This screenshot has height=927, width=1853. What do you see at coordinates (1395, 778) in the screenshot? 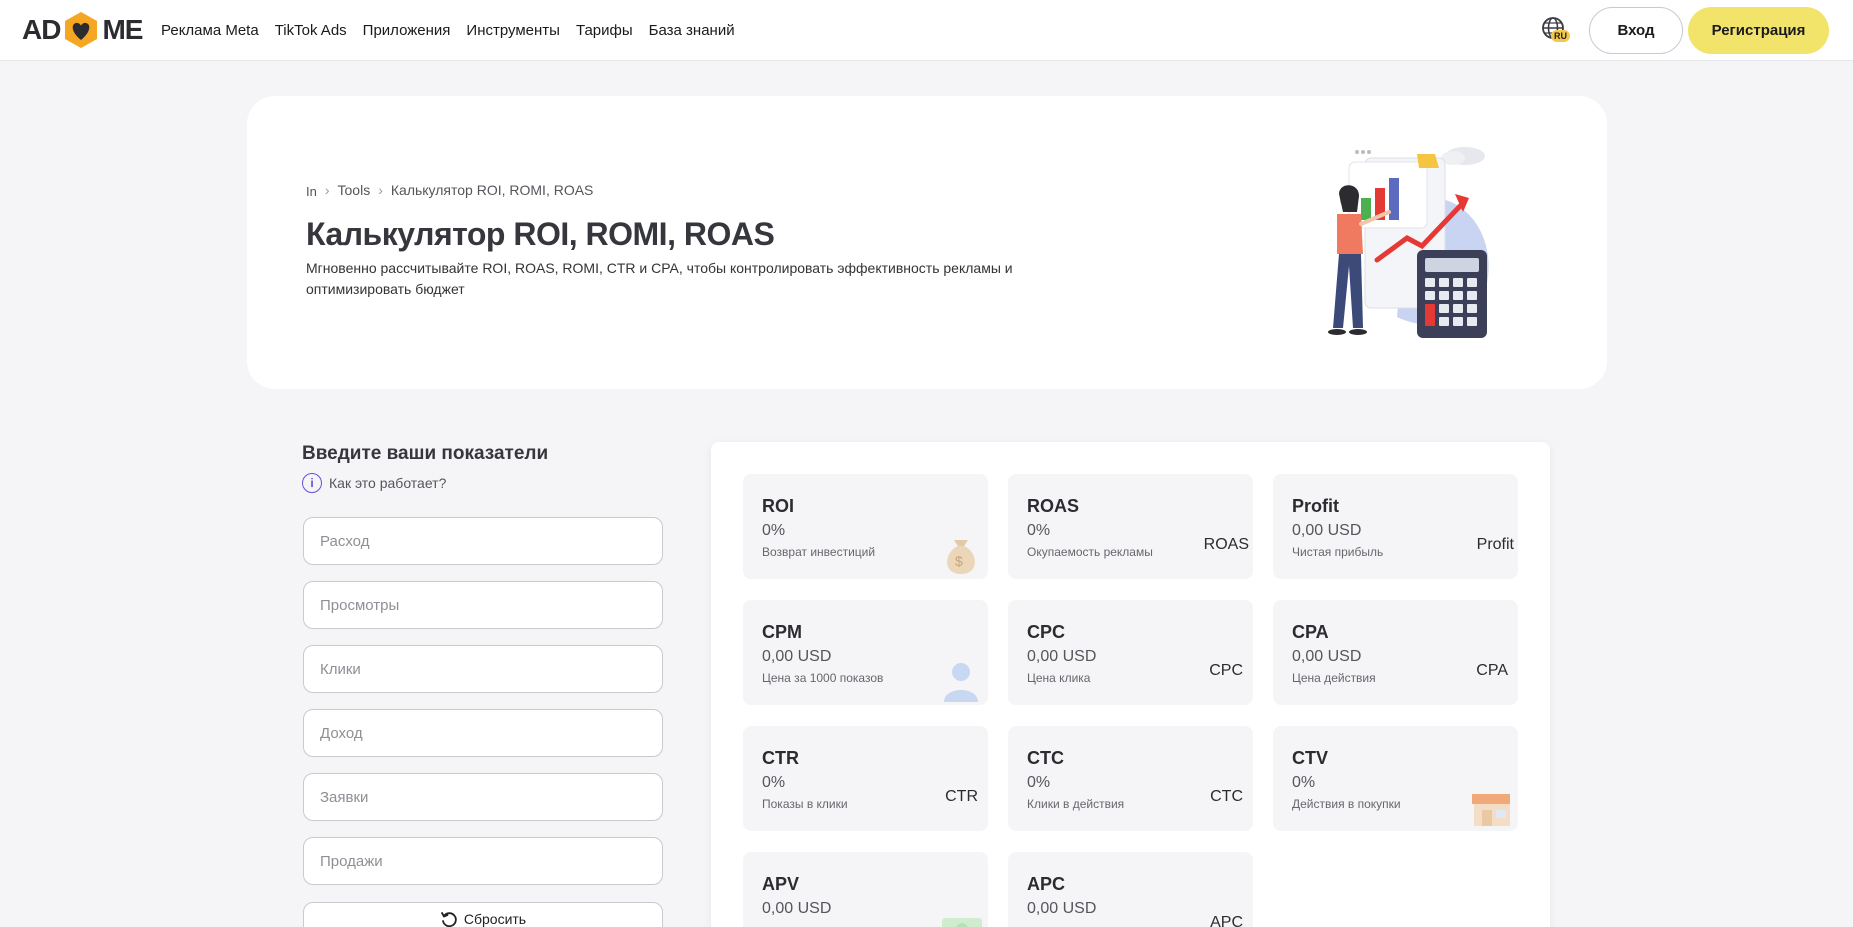
I see `metric-card-ctv: CTV 0% Действия в покупки` at bounding box center [1395, 778].